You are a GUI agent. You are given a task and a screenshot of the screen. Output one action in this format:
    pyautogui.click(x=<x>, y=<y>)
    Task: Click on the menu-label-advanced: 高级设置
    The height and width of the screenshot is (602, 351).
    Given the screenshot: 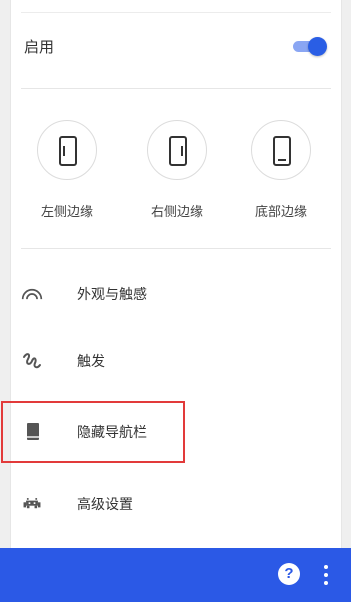 What is the action you would take?
    pyautogui.click(x=105, y=505)
    